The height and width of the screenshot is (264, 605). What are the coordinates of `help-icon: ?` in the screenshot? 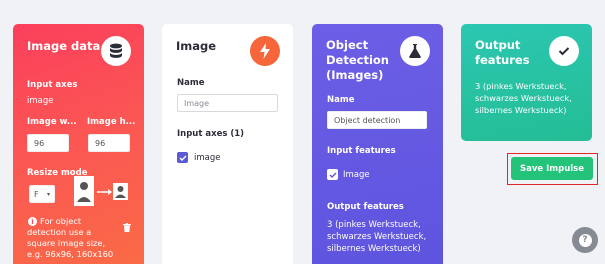 It's located at (585, 240).